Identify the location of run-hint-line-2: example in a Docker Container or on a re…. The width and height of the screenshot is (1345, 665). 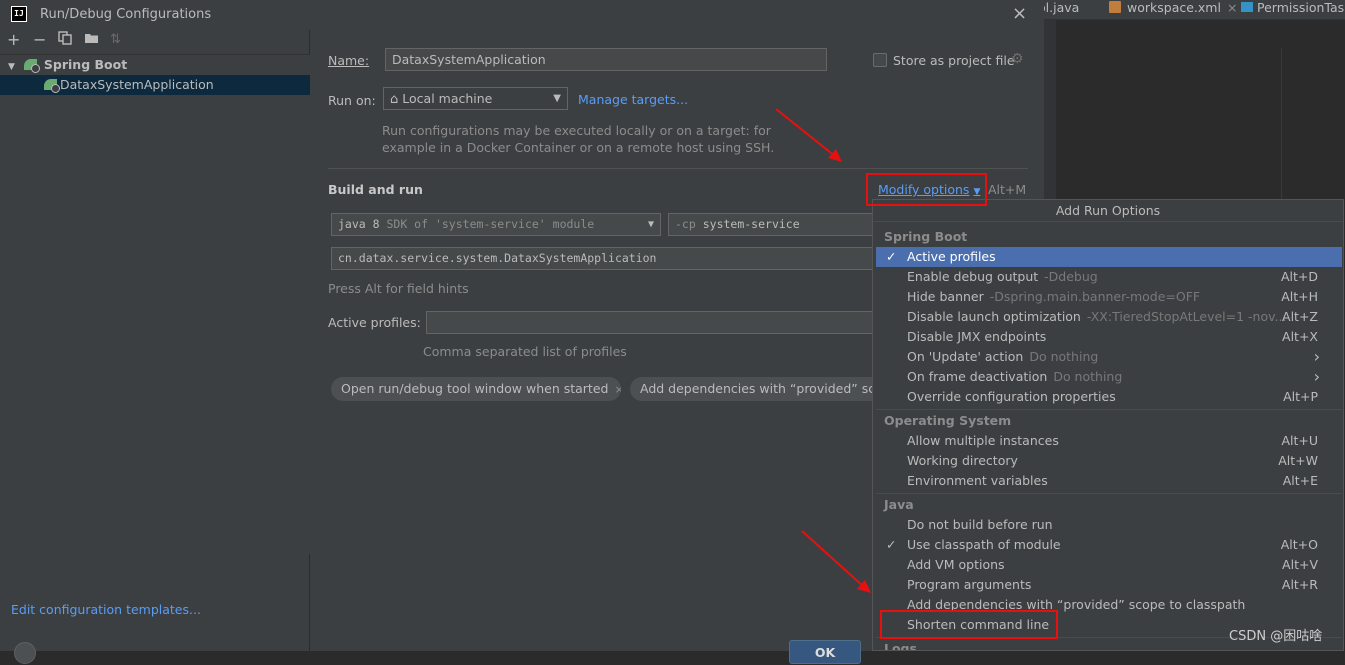
(578, 147).